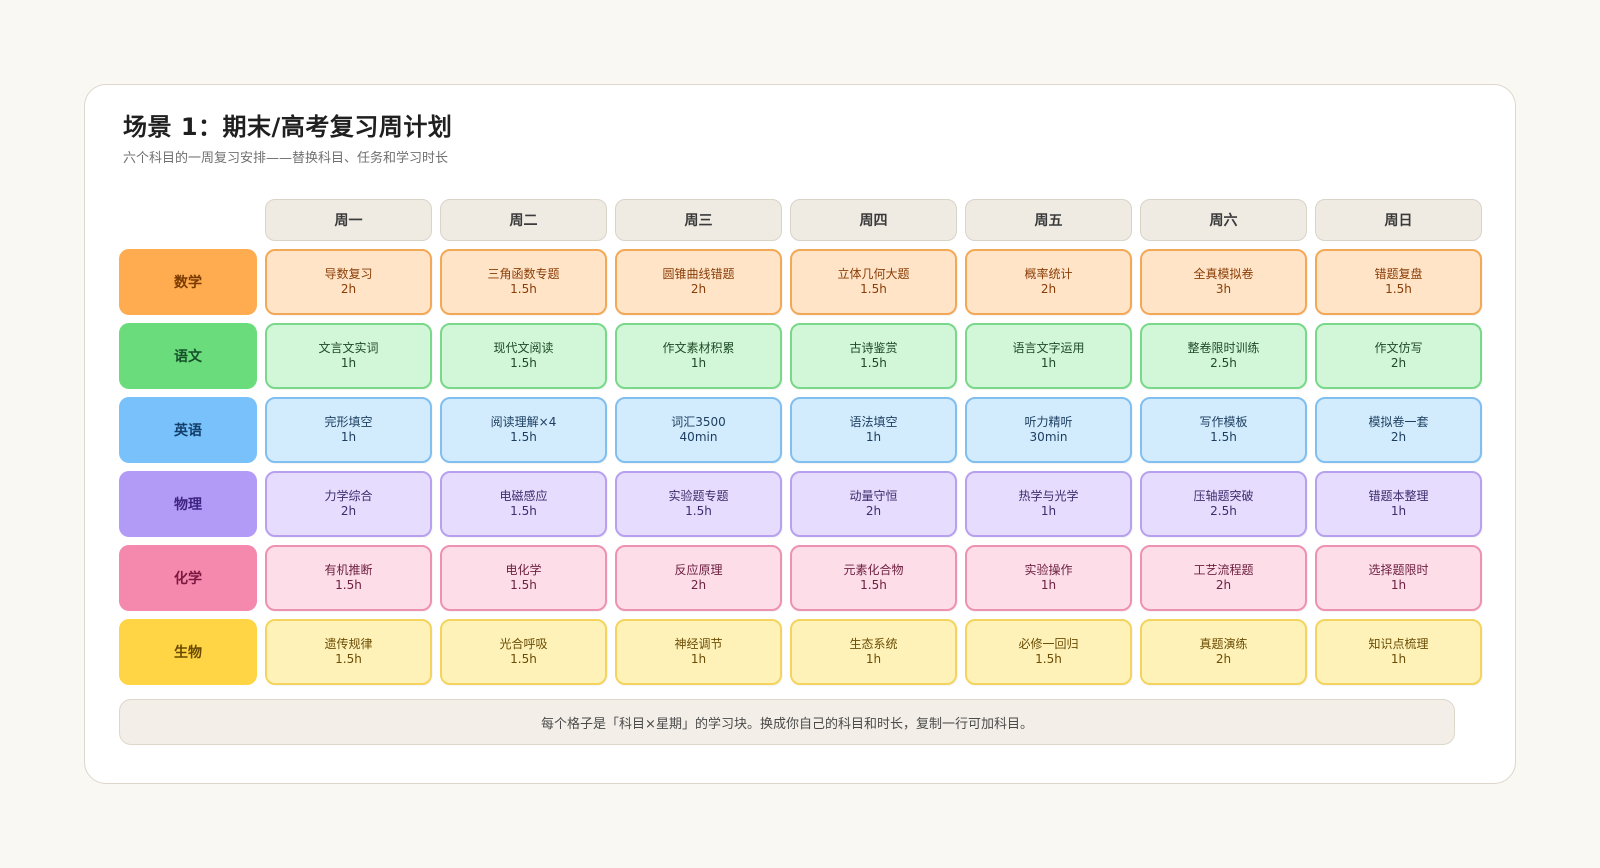 The image size is (1600, 868). Describe the element at coordinates (523, 496) in the screenshot. I see `task-name: 电磁感应` at that location.